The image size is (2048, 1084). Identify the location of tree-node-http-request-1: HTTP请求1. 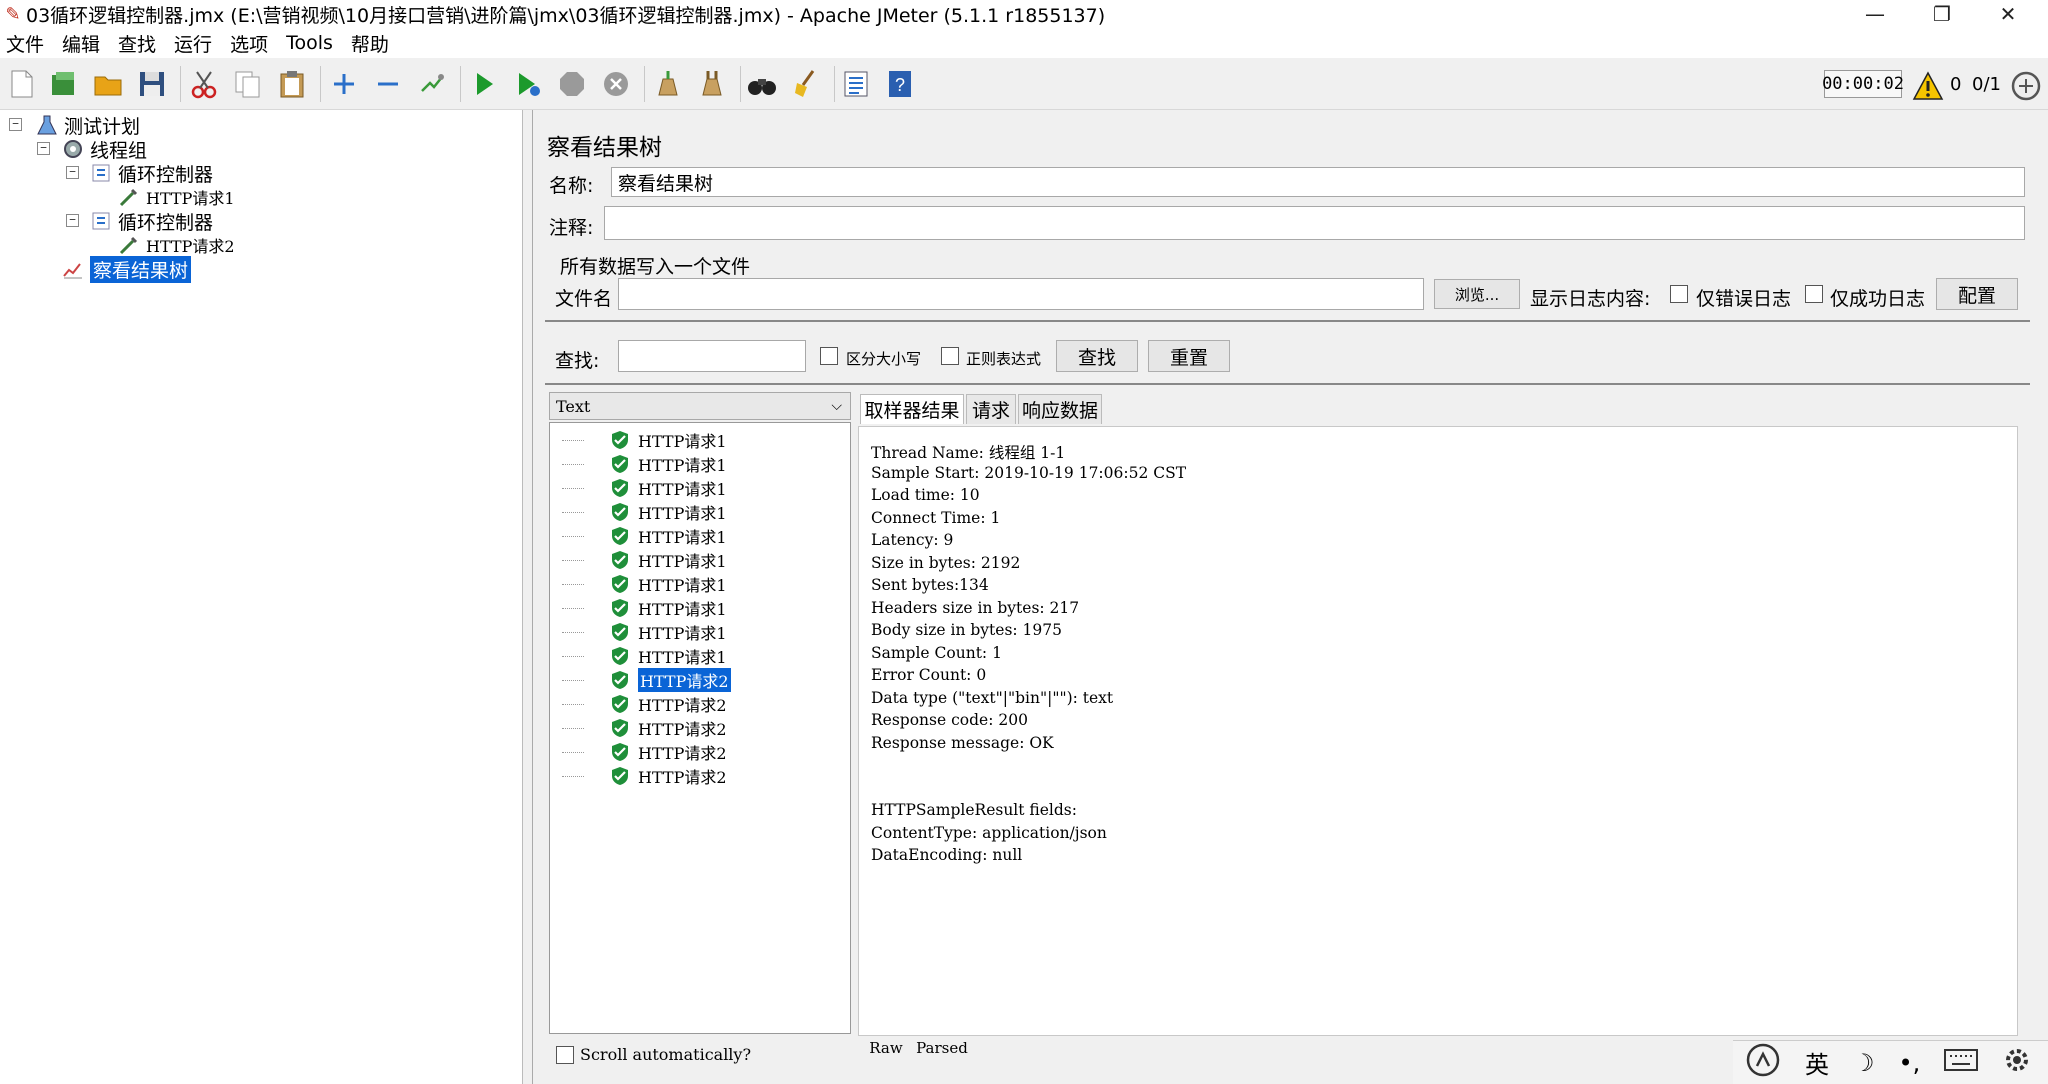
(176, 197).